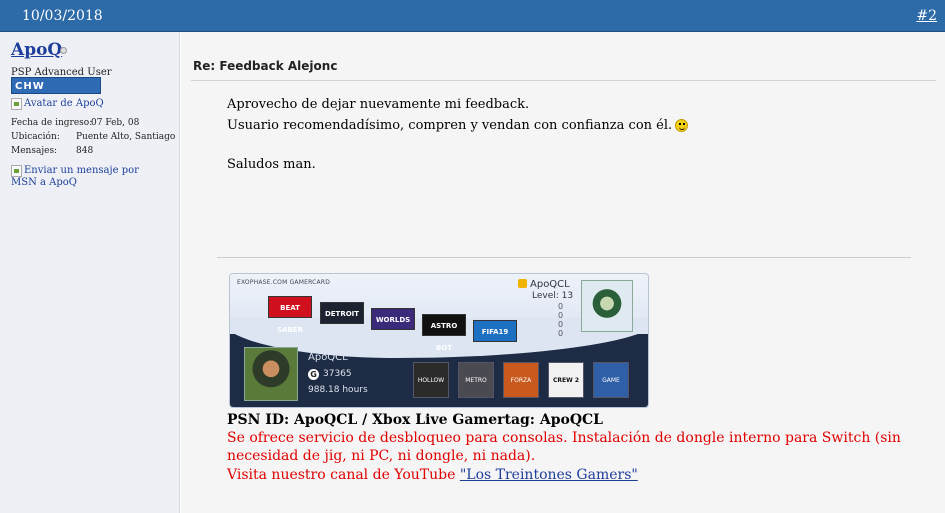 The height and width of the screenshot is (513, 945). What do you see at coordinates (338, 390) in the screenshot?
I see `hours-played: 988.18 hours` at bounding box center [338, 390].